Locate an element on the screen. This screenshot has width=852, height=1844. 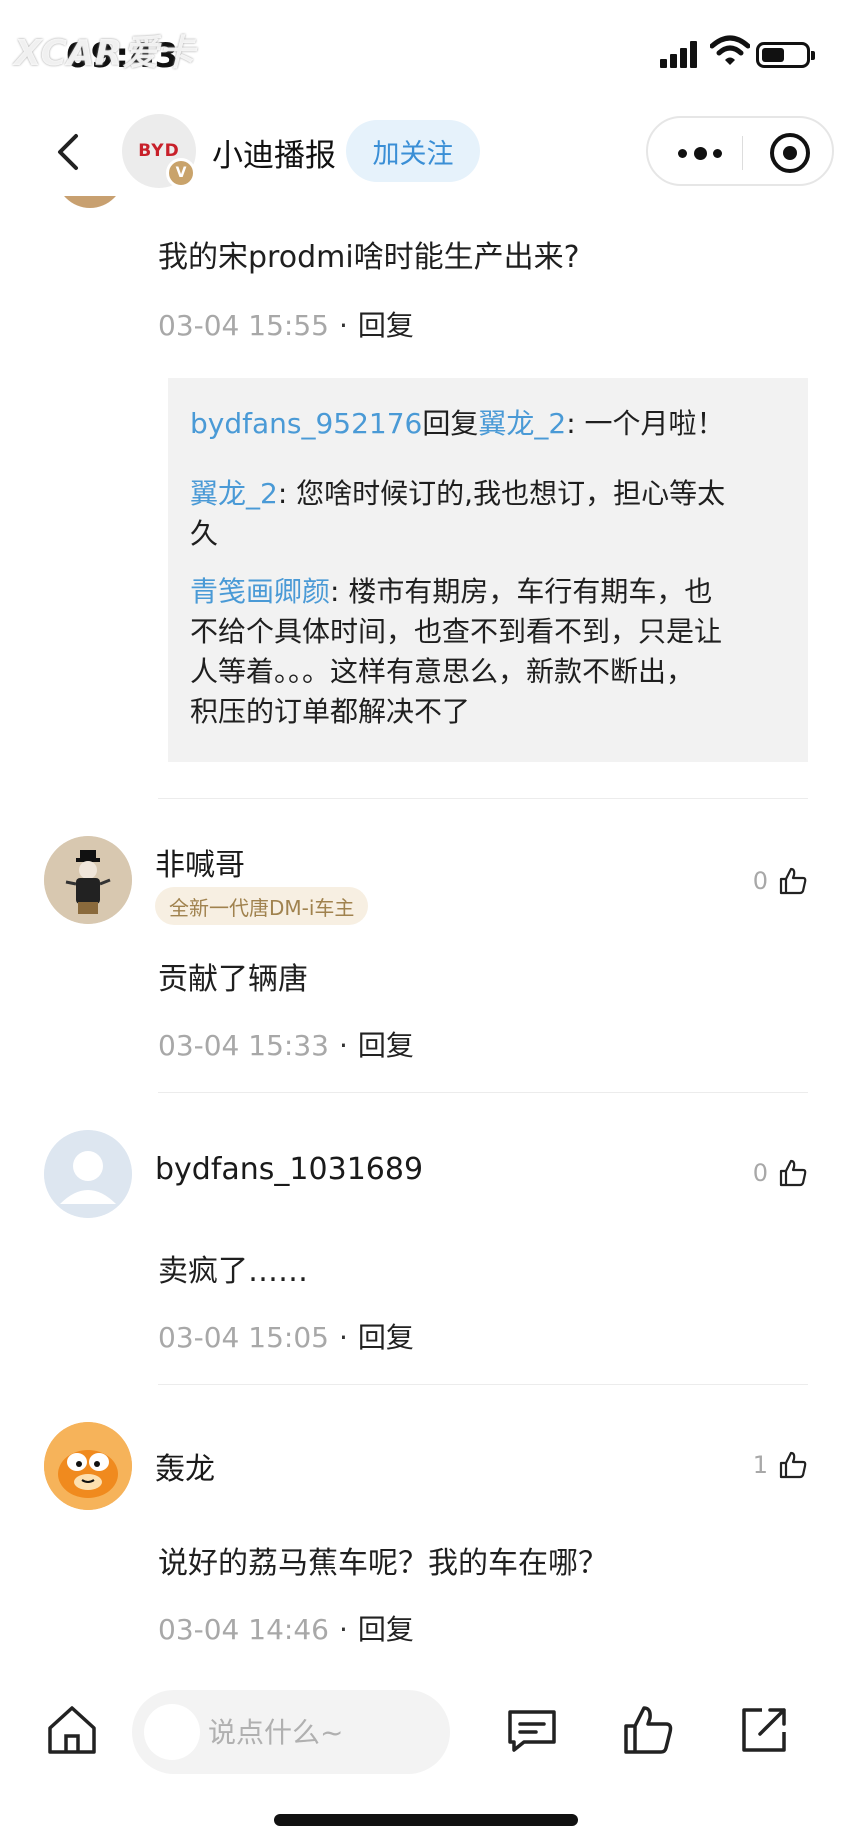
back-arrow-icon is located at coordinates (70, 152).